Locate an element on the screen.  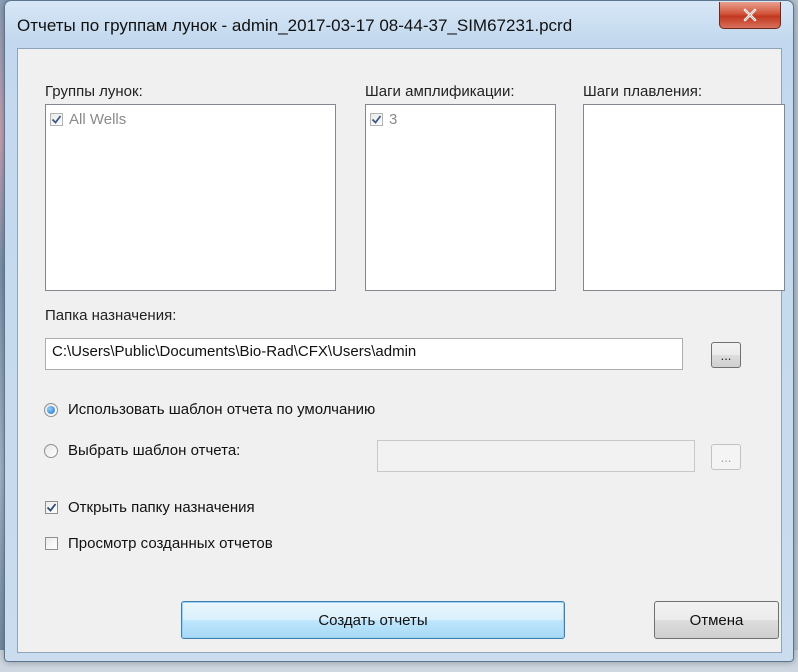
list-item-all-wells: All Wells is located at coordinates (88, 119).